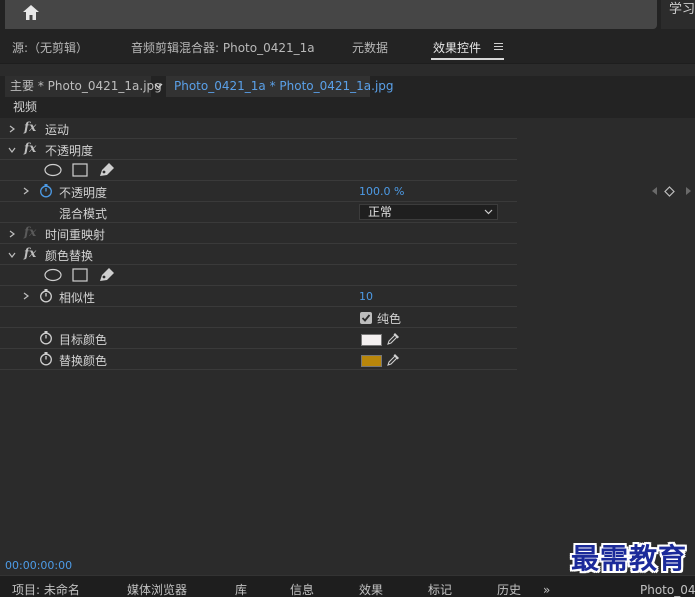 Image resolution: width=695 pixels, height=597 pixels. What do you see at coordinates (440, 590) in the screenshot?
I see `tab-markers: 标记` at bounding box center [440, 590].